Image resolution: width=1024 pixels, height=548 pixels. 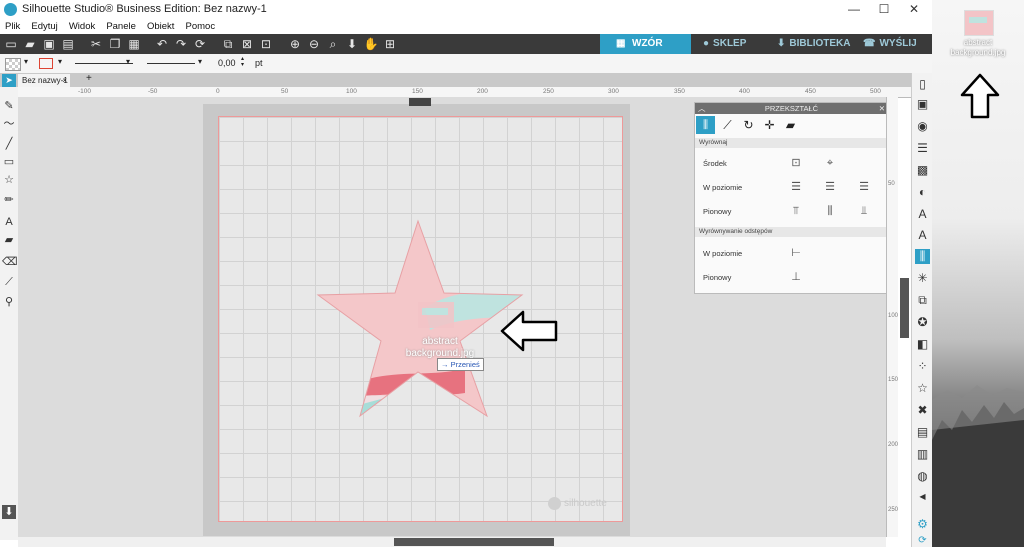 I want to click on page-setup-icon: ▯, so click(x=922, y=84).